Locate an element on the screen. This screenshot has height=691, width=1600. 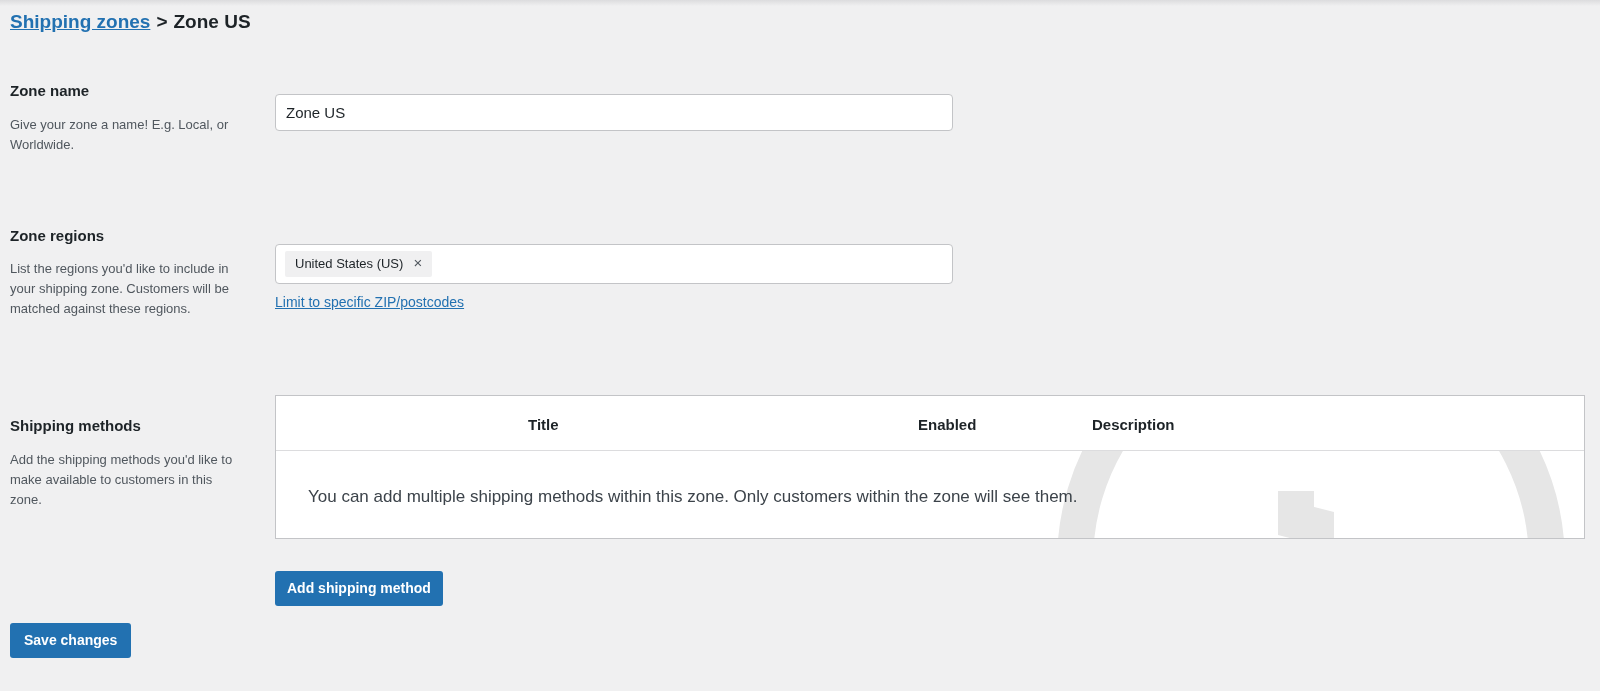
column-header: Title is located at coordinates (543, 425).